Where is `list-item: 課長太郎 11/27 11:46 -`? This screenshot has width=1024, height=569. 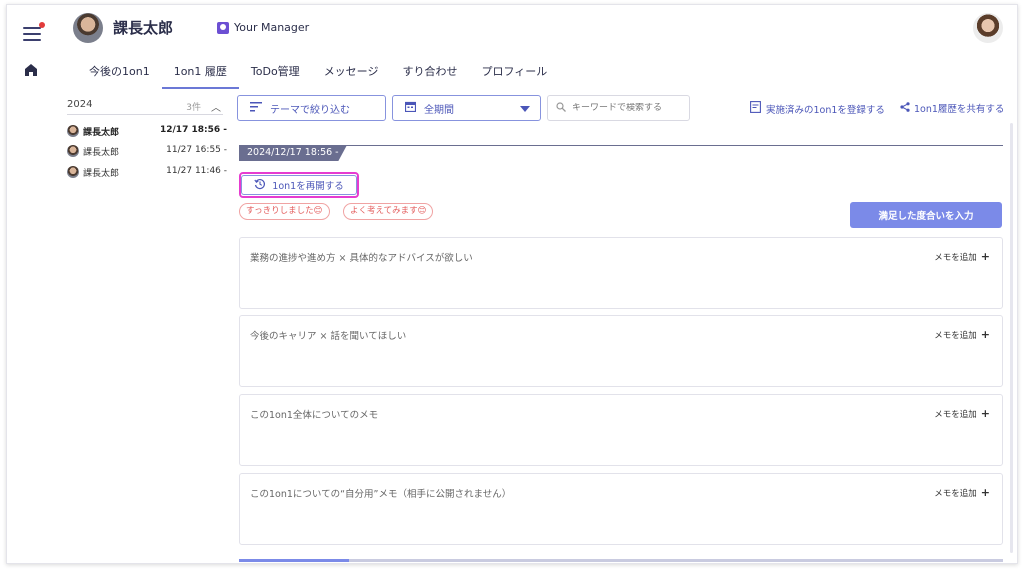 list-item: 課長太郎 11/27 11:46 - is located at coordinates (147, 173).